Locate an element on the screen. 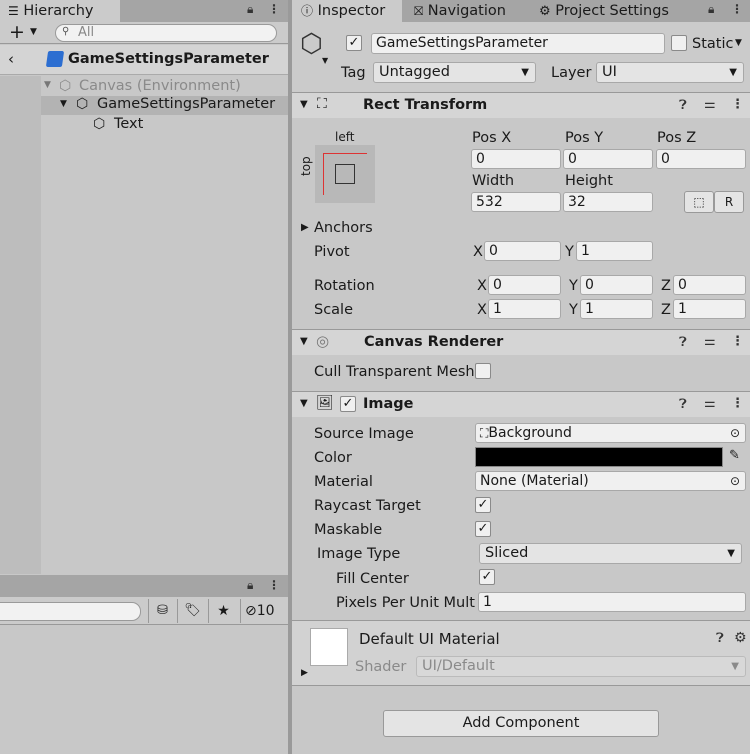 This screenshot has height=754, width=750. material-thumbnail is located at coordinates (329, 647).